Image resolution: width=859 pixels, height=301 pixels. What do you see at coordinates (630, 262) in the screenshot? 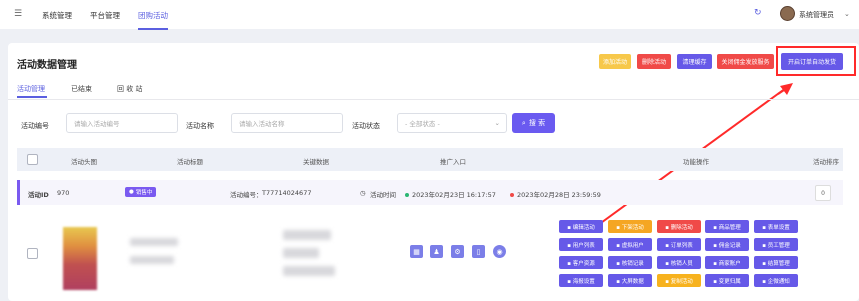
I see `action-button-2-1: ▪ 核销记录` at bounding box center [630, 262].